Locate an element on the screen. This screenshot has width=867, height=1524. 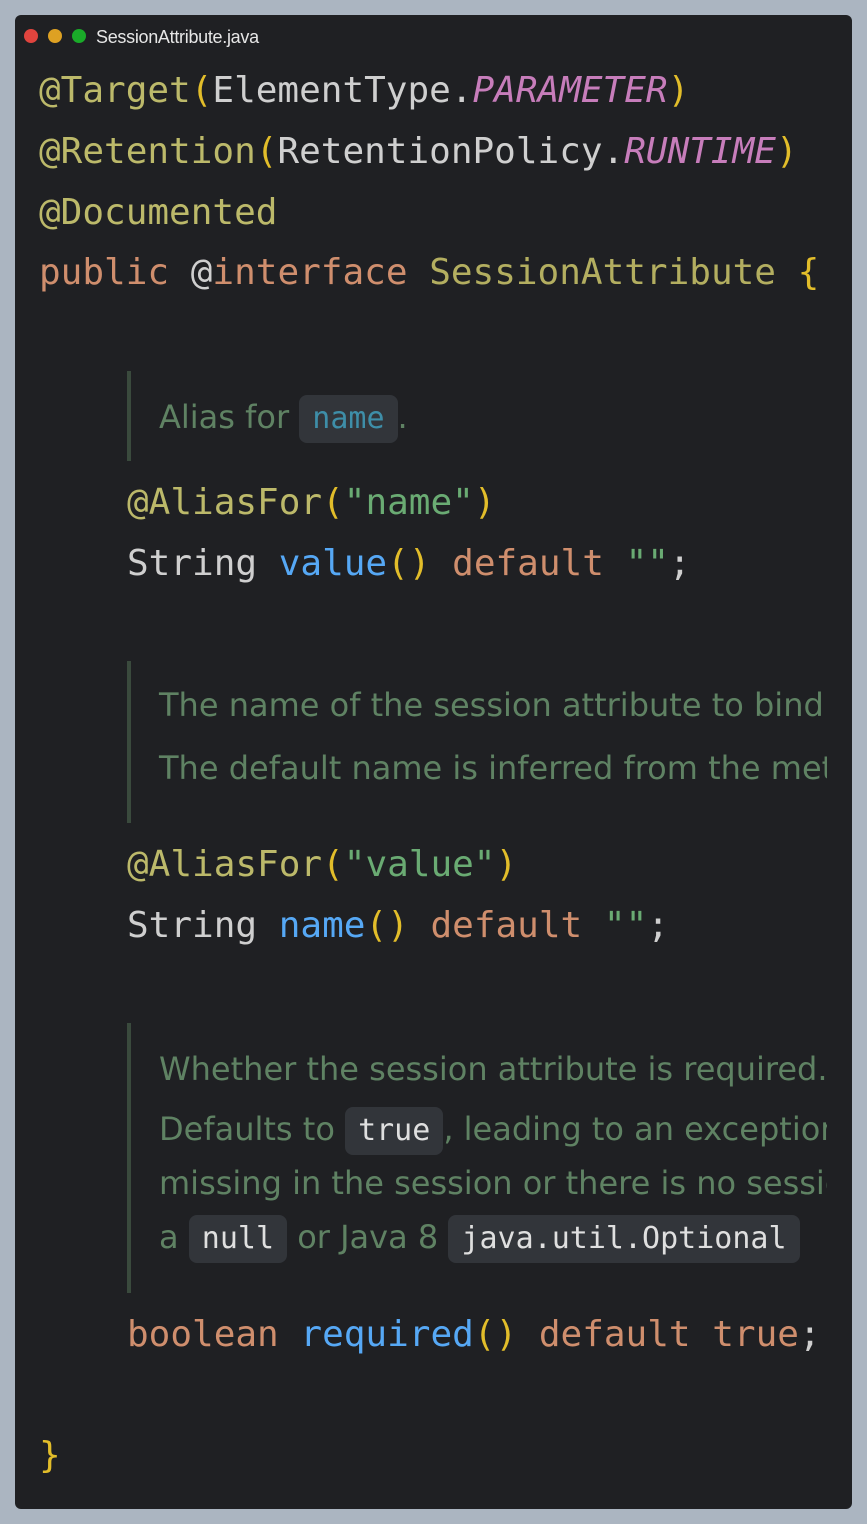
code-line-aliasfor-value: @AliasFor("value") is located at coordinates (322, 865).